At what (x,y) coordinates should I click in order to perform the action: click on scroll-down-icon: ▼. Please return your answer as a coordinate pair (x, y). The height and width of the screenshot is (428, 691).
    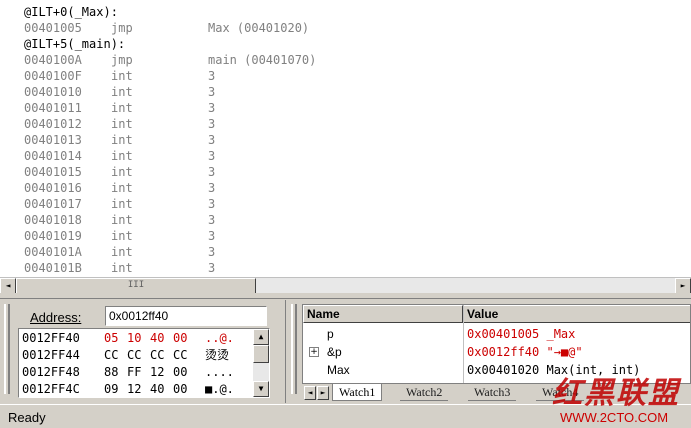
    Looking at the image, I should click on (261, 389).